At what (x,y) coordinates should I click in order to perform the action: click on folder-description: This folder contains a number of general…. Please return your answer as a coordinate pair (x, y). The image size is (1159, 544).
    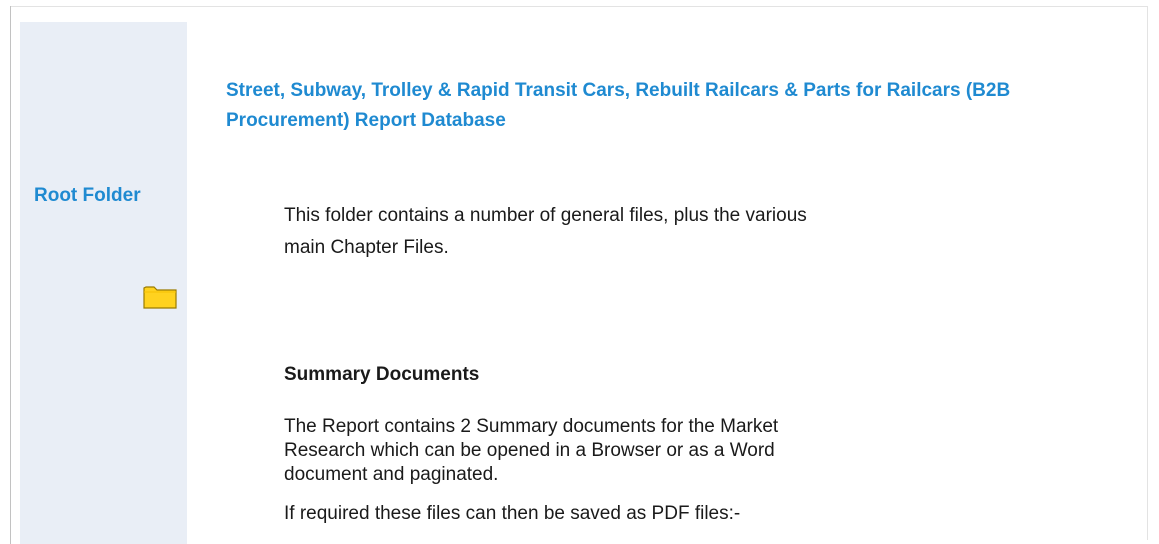
    Looking at the image, I should click on (545, 231).